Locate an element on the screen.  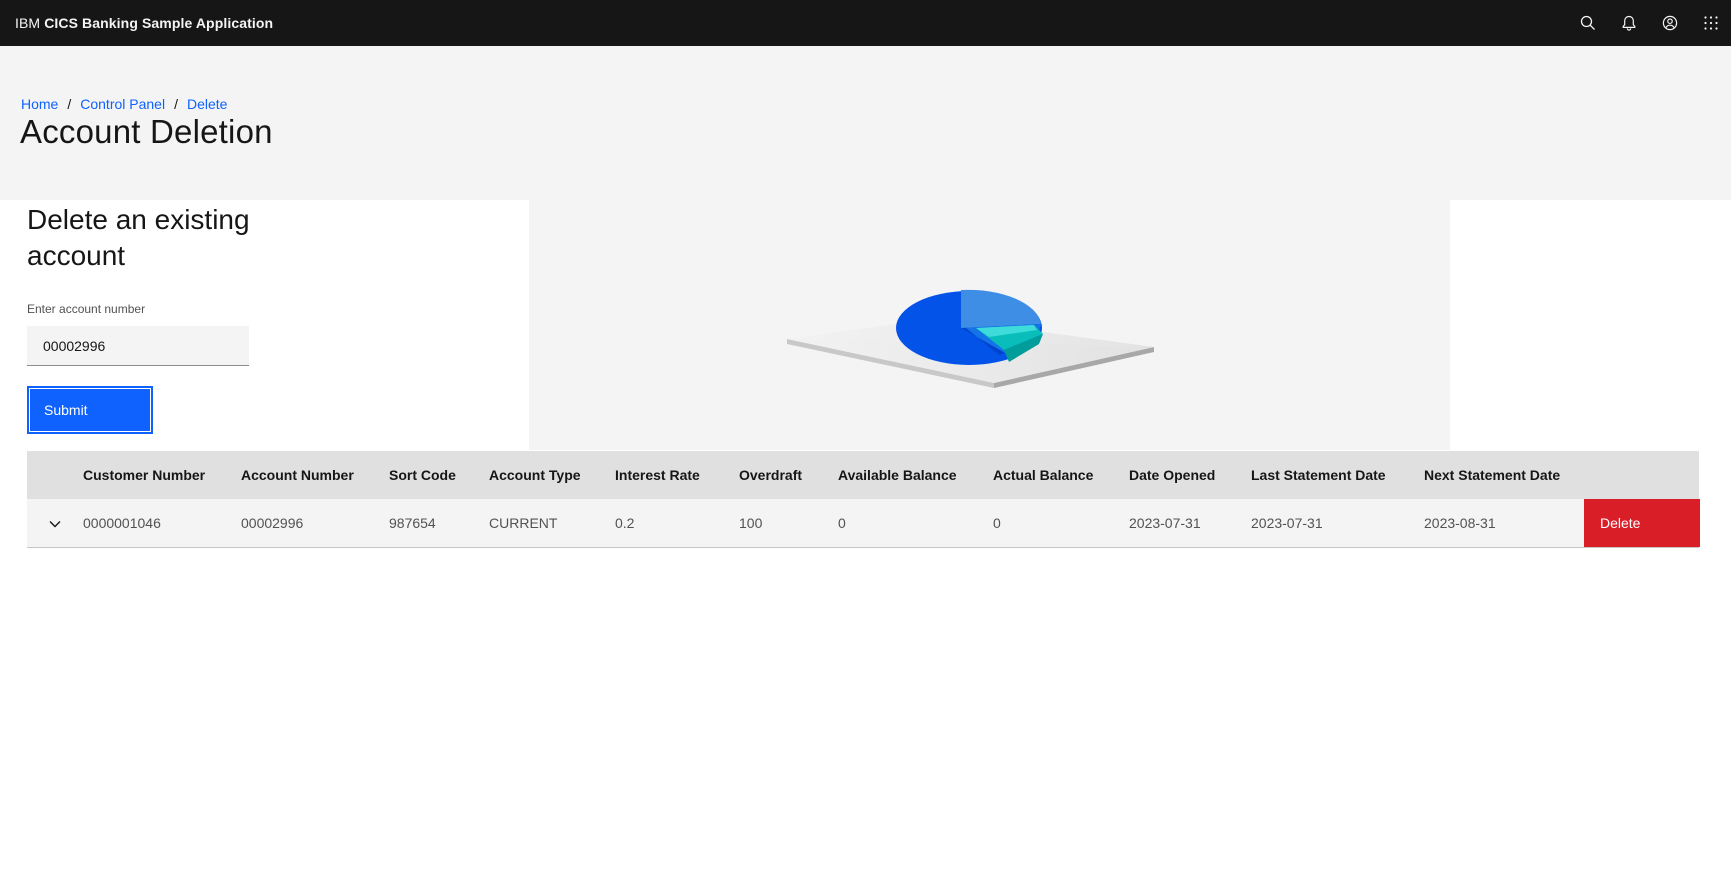
app-header: IBM CICS Banking Sample Application is located at coordinates (865, 23).